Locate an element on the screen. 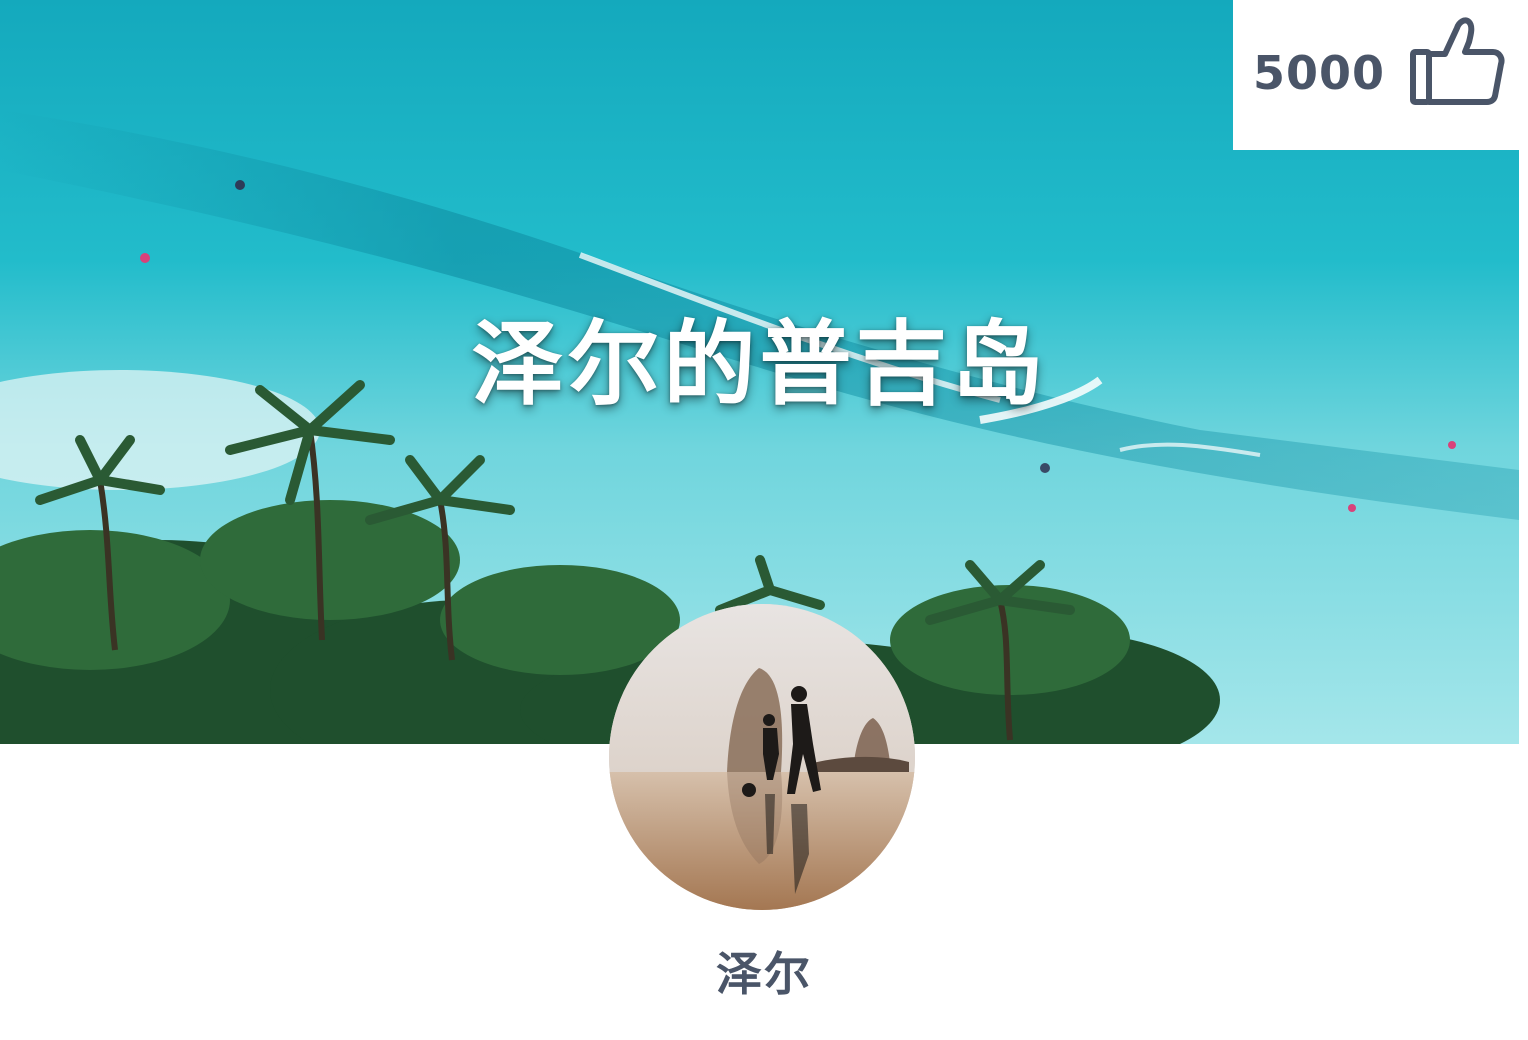 The image size is (1528, 1040). like-button: 5000 is located at coordinates (1376, 75).